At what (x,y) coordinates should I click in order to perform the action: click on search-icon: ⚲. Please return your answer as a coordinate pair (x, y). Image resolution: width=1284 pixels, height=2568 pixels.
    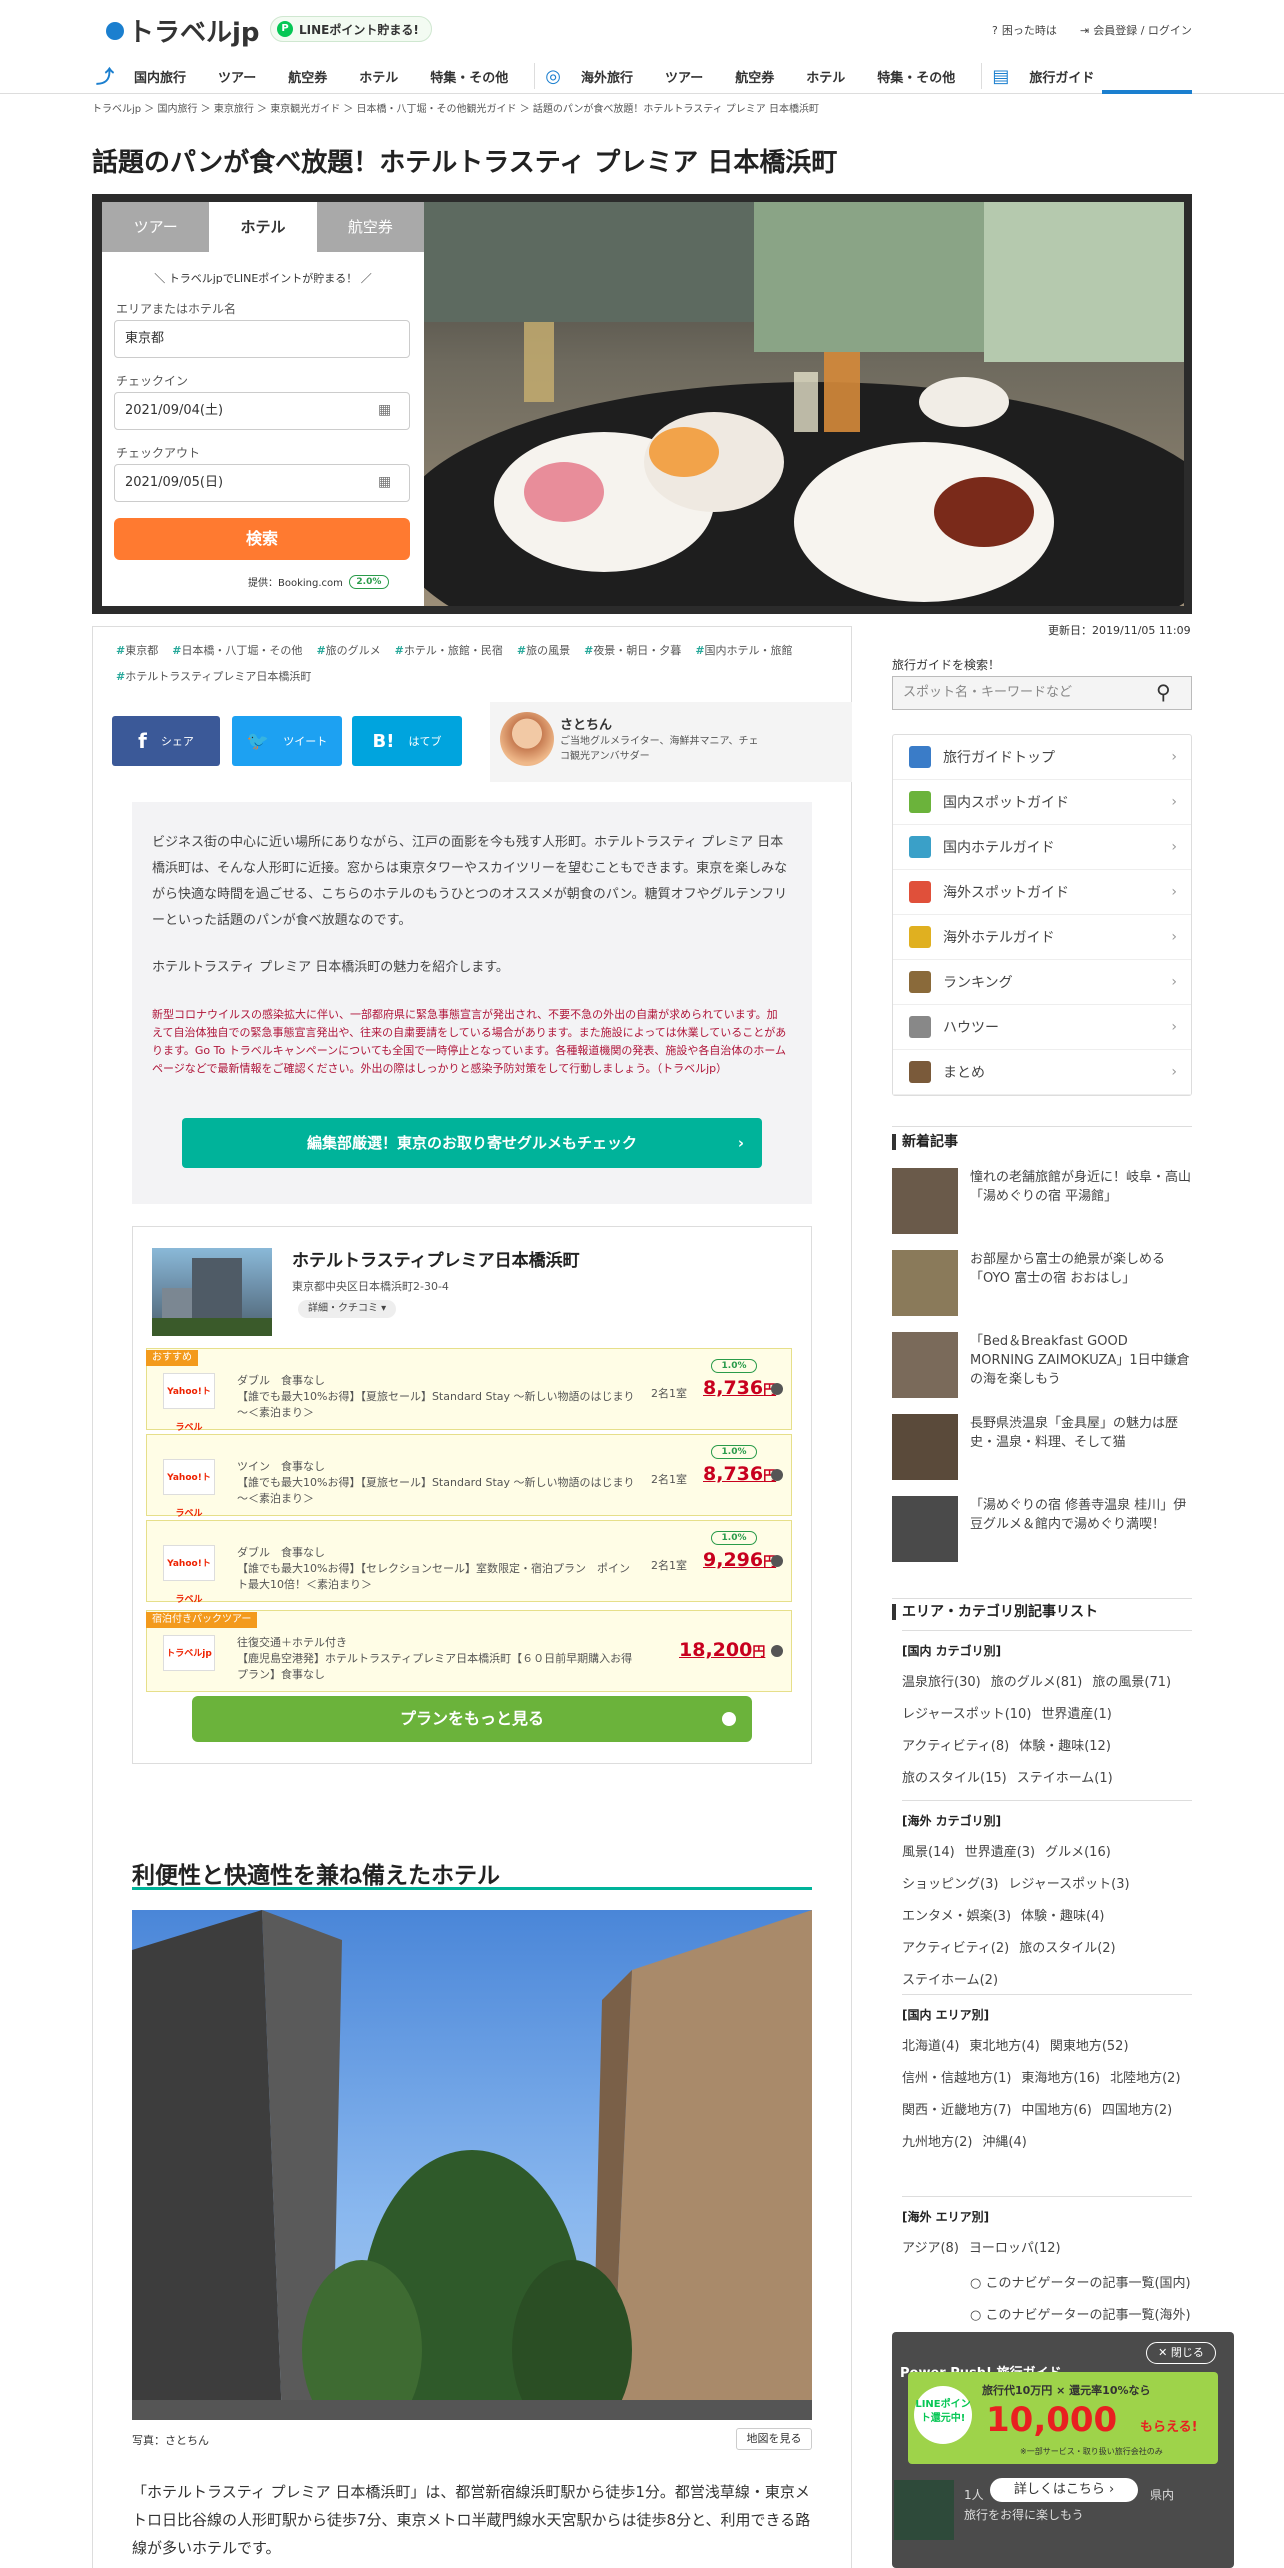
    Looking at the image, I should click on (1163, 692).